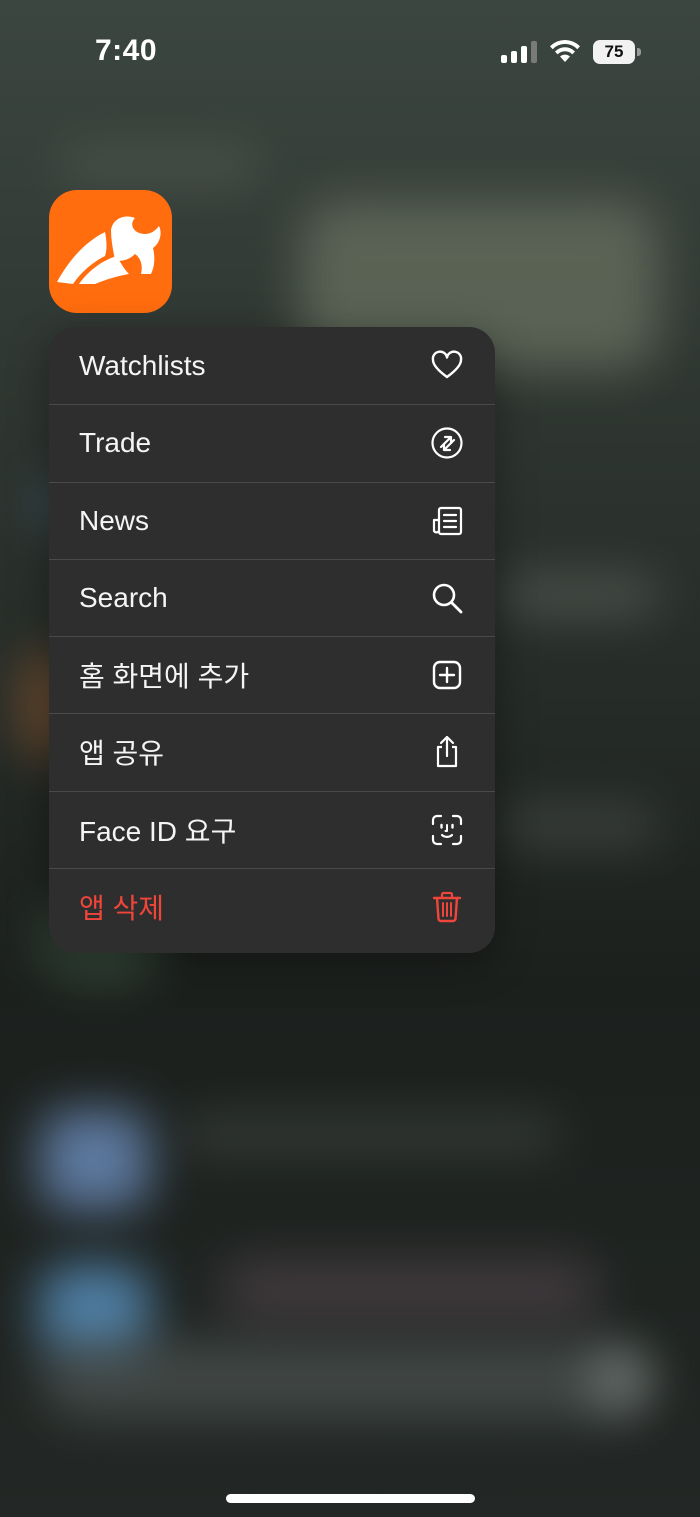  Describe the element at coordinates (158, 831) in the screenshot. I see `menu-item-label: Face ID 요구` at that location.